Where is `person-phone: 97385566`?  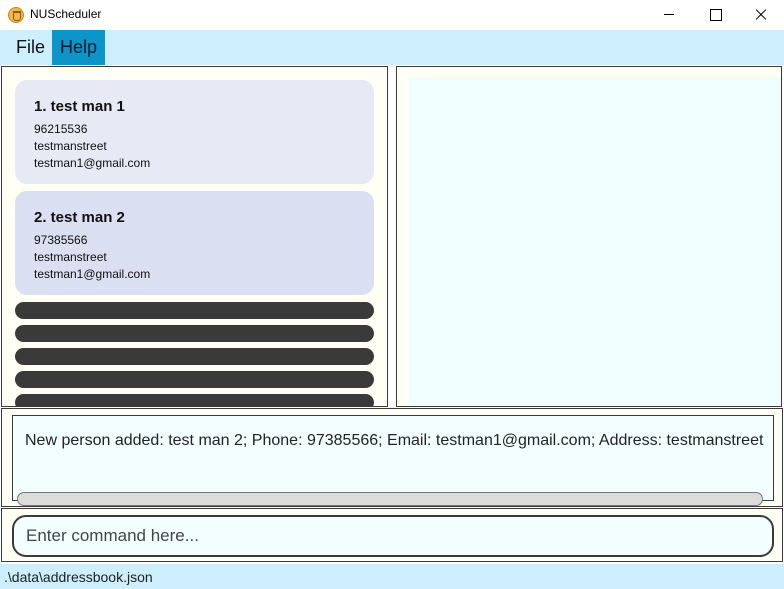
person-phone: 97385566 is located at coordinates (61, 240).